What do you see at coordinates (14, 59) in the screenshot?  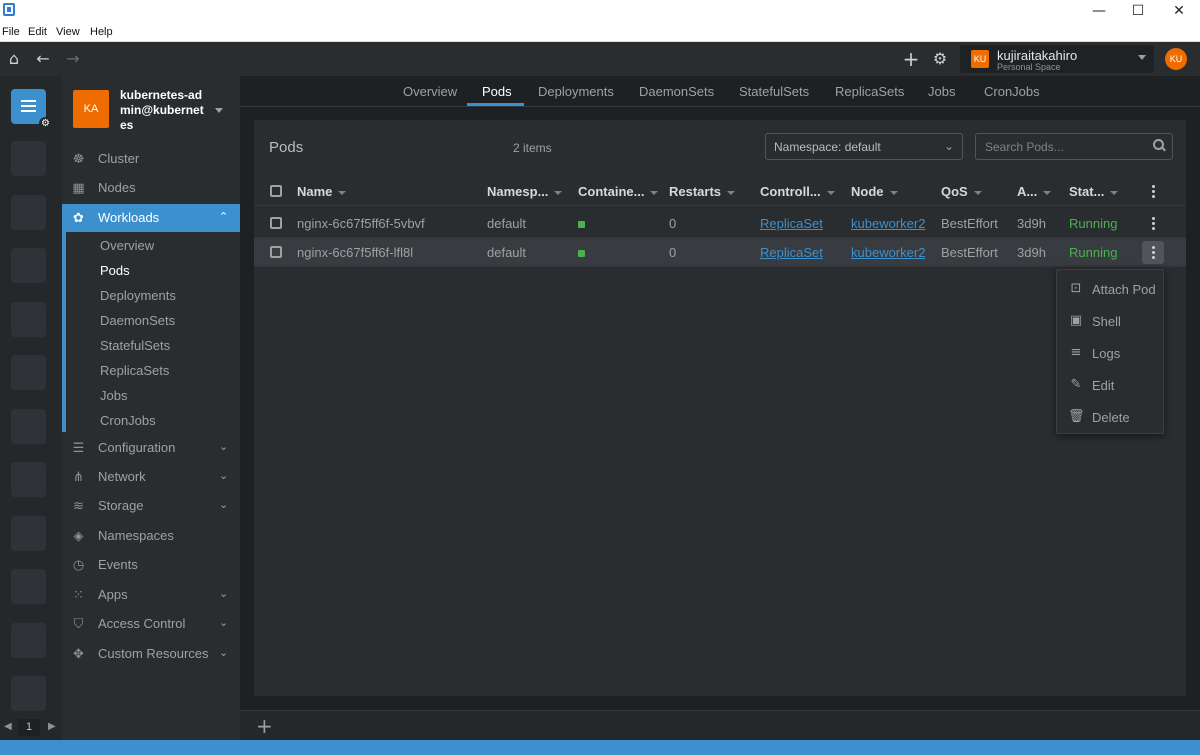 I see `home-icon: ⌂` at bounding box center [14, 59].